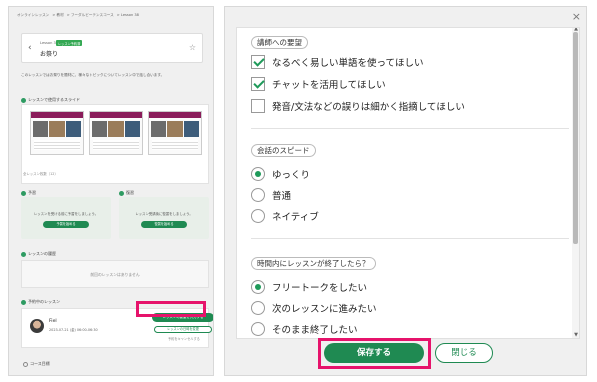 This screenshot has width=597, height=382. I want to click on prep-card: レッスンを受ける前に予習をしましょう。 予習を始める, so click(66, 218).